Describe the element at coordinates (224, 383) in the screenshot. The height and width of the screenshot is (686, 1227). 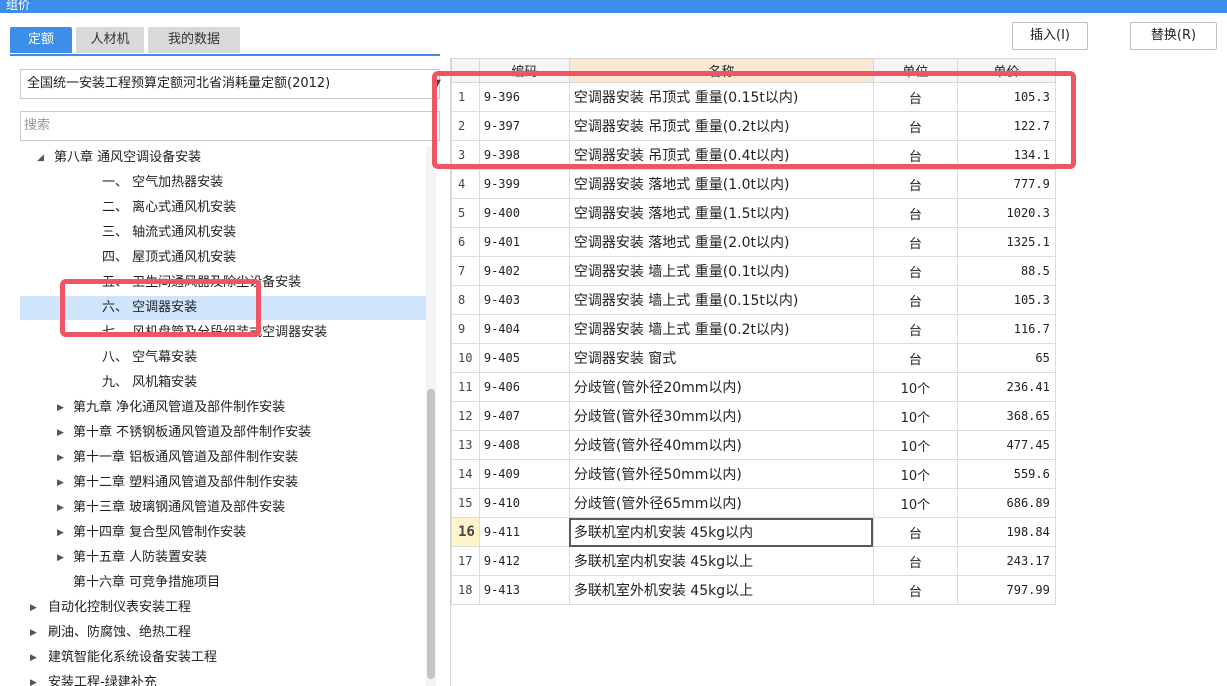
I see `tree-item: 九、 风机箱安装` at that location.